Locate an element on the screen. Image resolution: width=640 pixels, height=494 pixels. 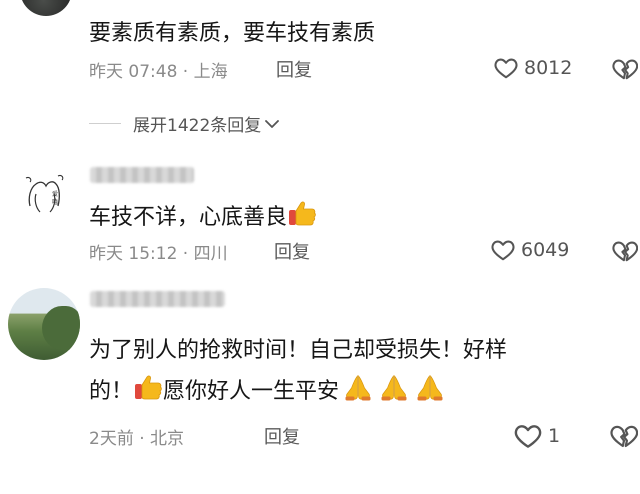
expand-replies-button: 展开1422条回复 is located at coordinates (207, 123).